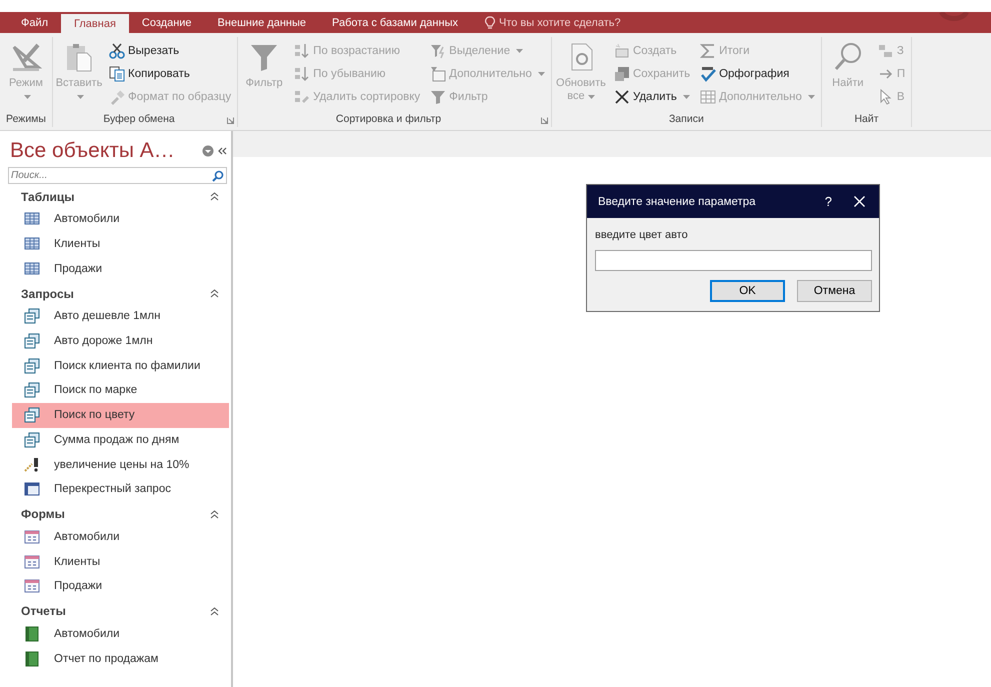  I want to click on ribbon-tab: Создание, so click(166, 22).